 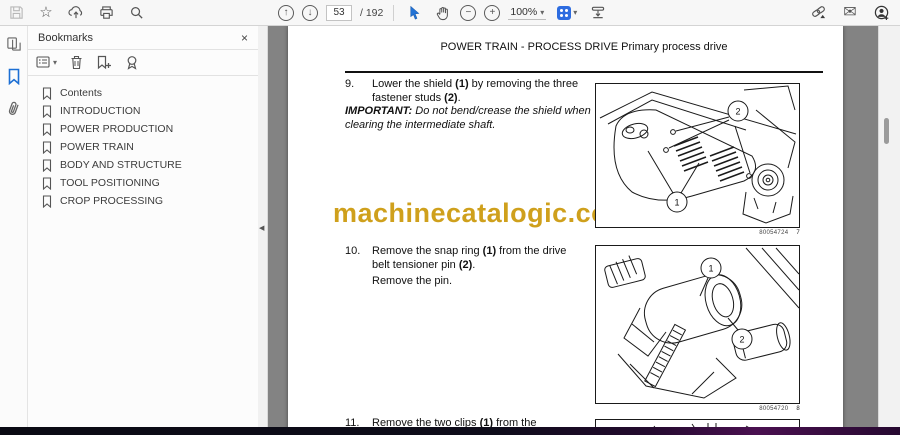 I want to click on figure-code: 80054720, so click(x=774, y=409).